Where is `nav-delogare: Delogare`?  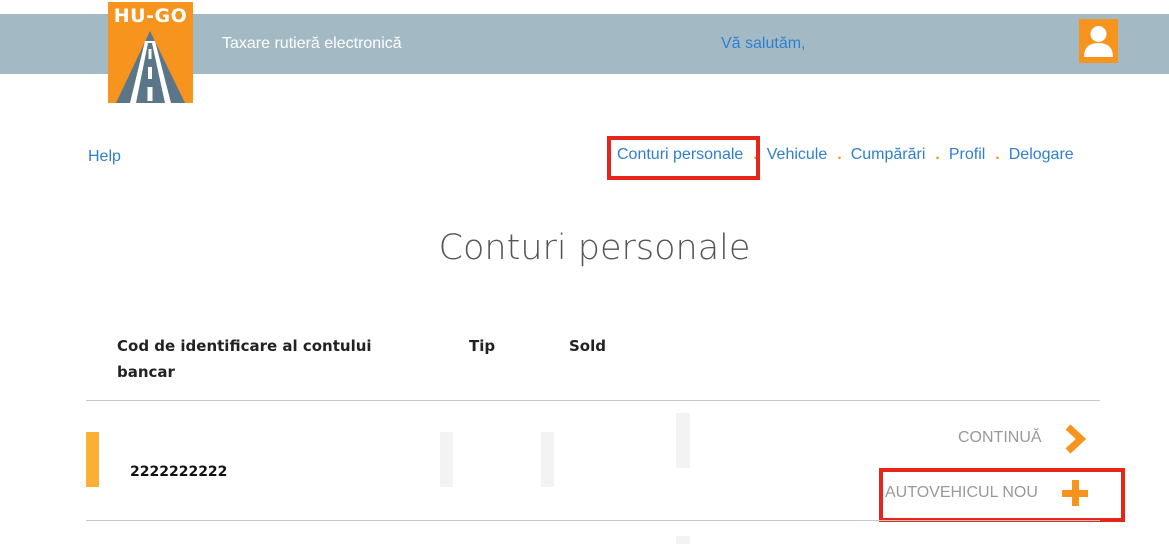 nav-delogare: Delogare is located at coordinates (1041, 154).